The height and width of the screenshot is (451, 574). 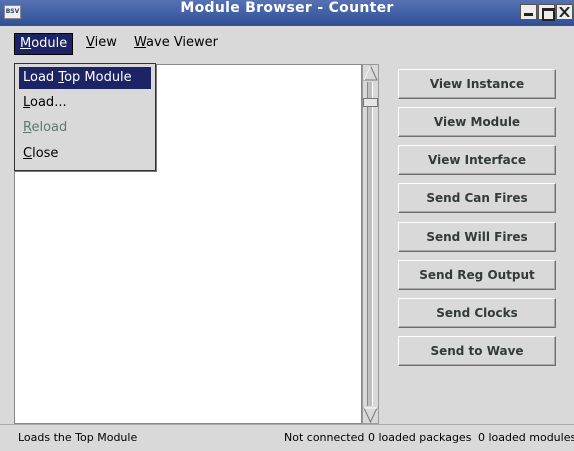 What do you see at coordinates (140, 42) in the screenshot?
I see `menu-wave-viewer-mnemonic: W` at bounding box center [140, 42].